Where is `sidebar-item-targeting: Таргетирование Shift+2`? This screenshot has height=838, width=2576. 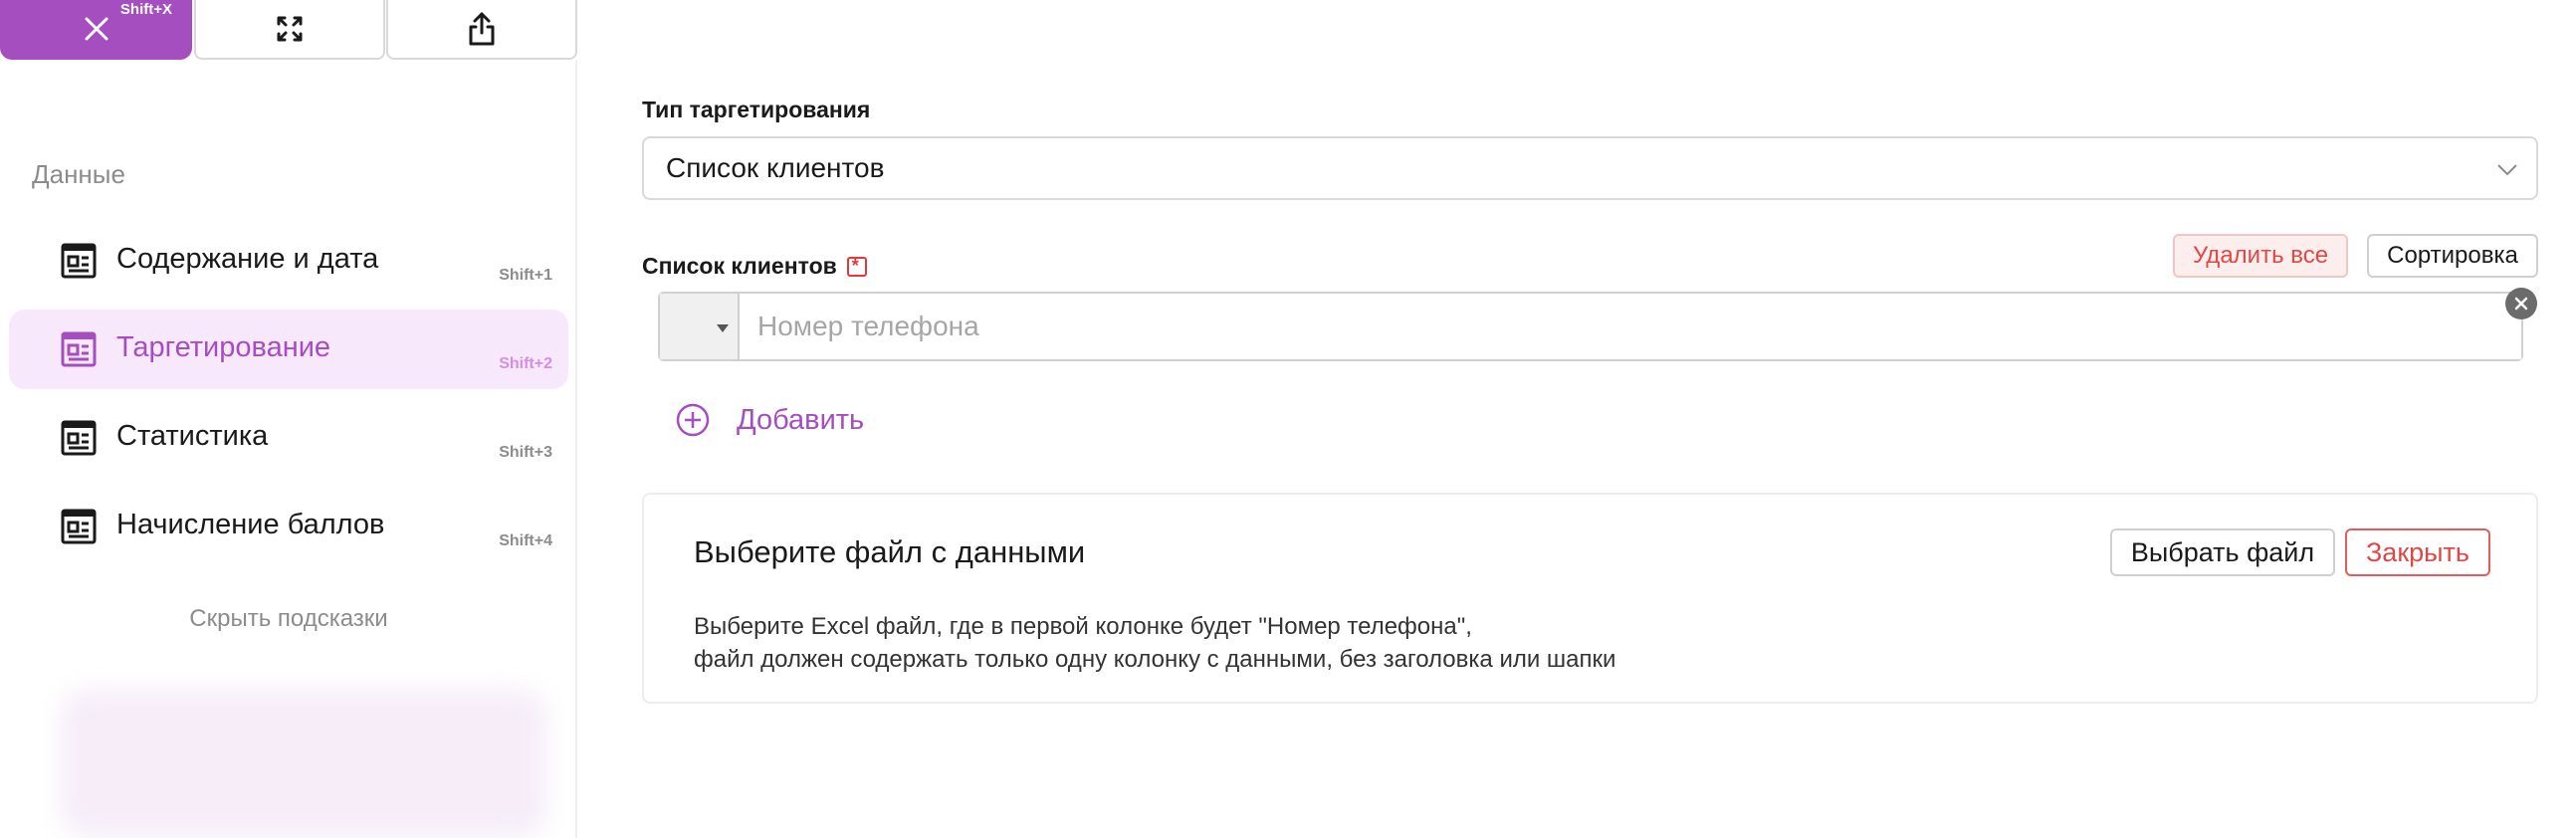
sidebar-item-targeting: Таргетирование Shift+2 is located at coordinates (288, 349).